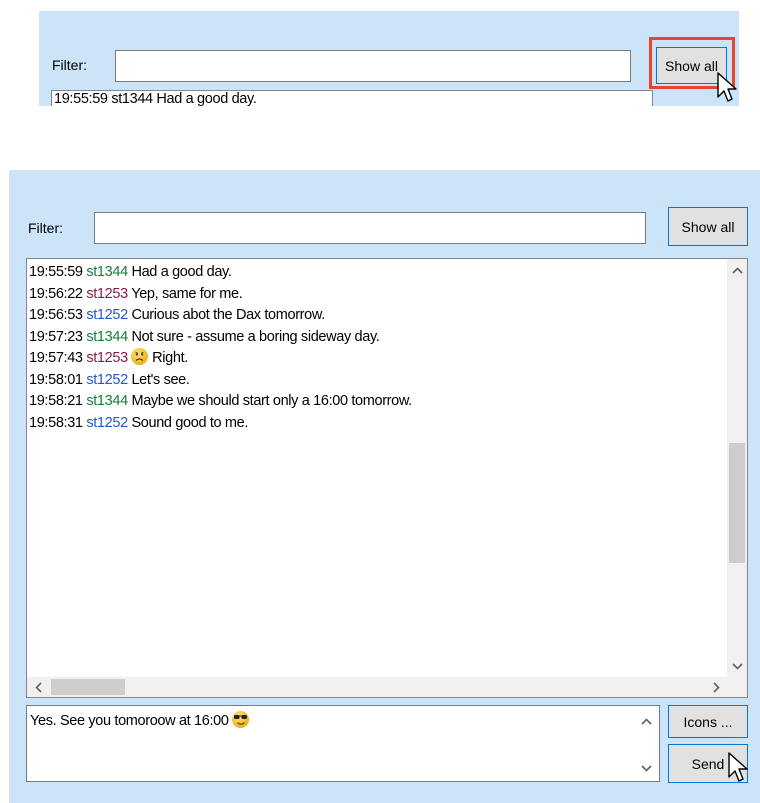 The image size is (760, 803). Describe the element at coordinates (378, 359) in the screenshot. I see `message-row: 19:57:43 st1253 Right.` at that location.